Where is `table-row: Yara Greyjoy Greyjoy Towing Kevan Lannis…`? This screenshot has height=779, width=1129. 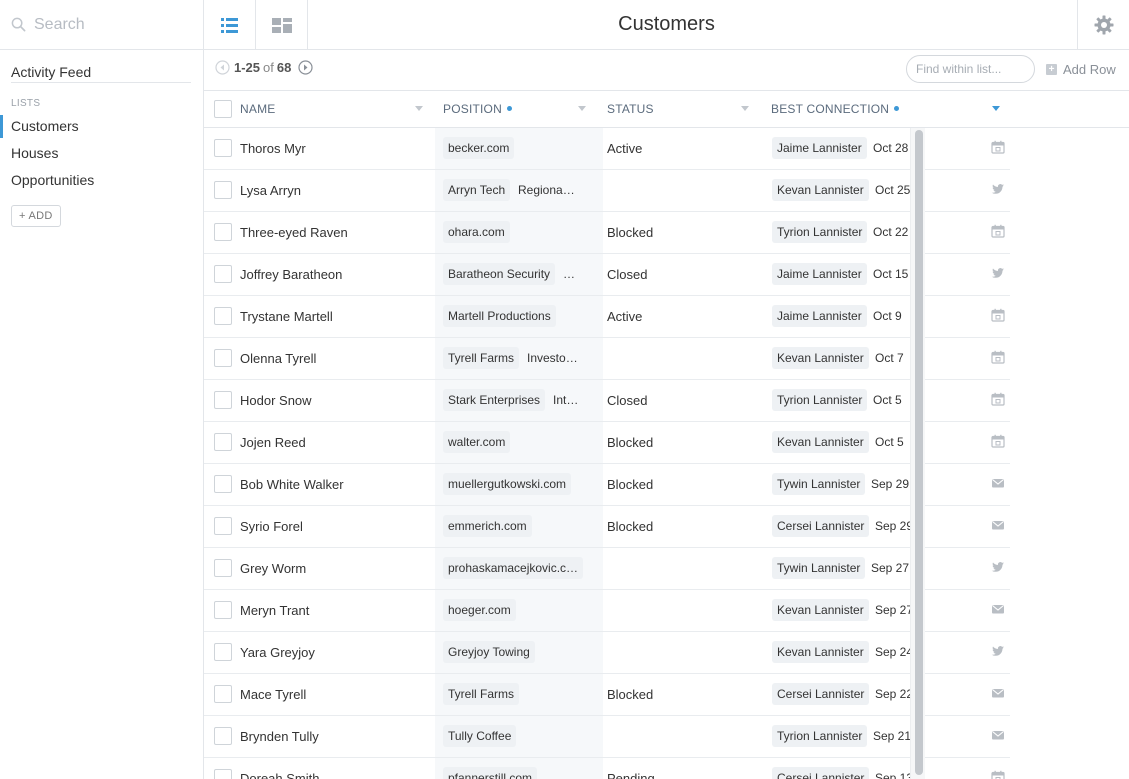
table-row: Yara Greyjoy Greyjoy Towing Kevan Lannis… is located at coordinates (607, 653).